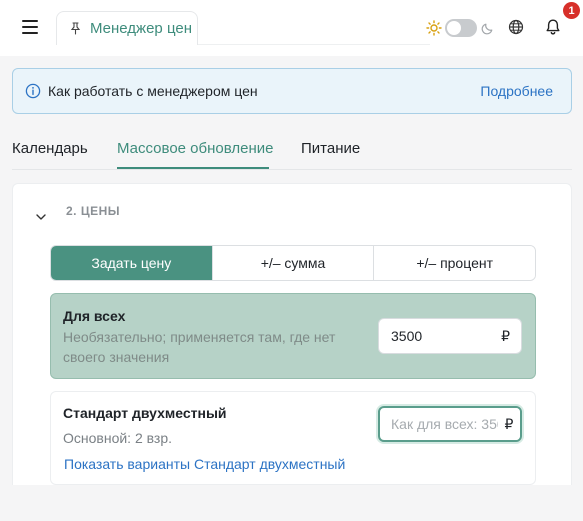 Image resolution: width=583 pixels, height=521 pixels. What do you see at coordinates (291, 503) in the screenshot?
I see `page-footer-area` at bounding box center [291, 503].